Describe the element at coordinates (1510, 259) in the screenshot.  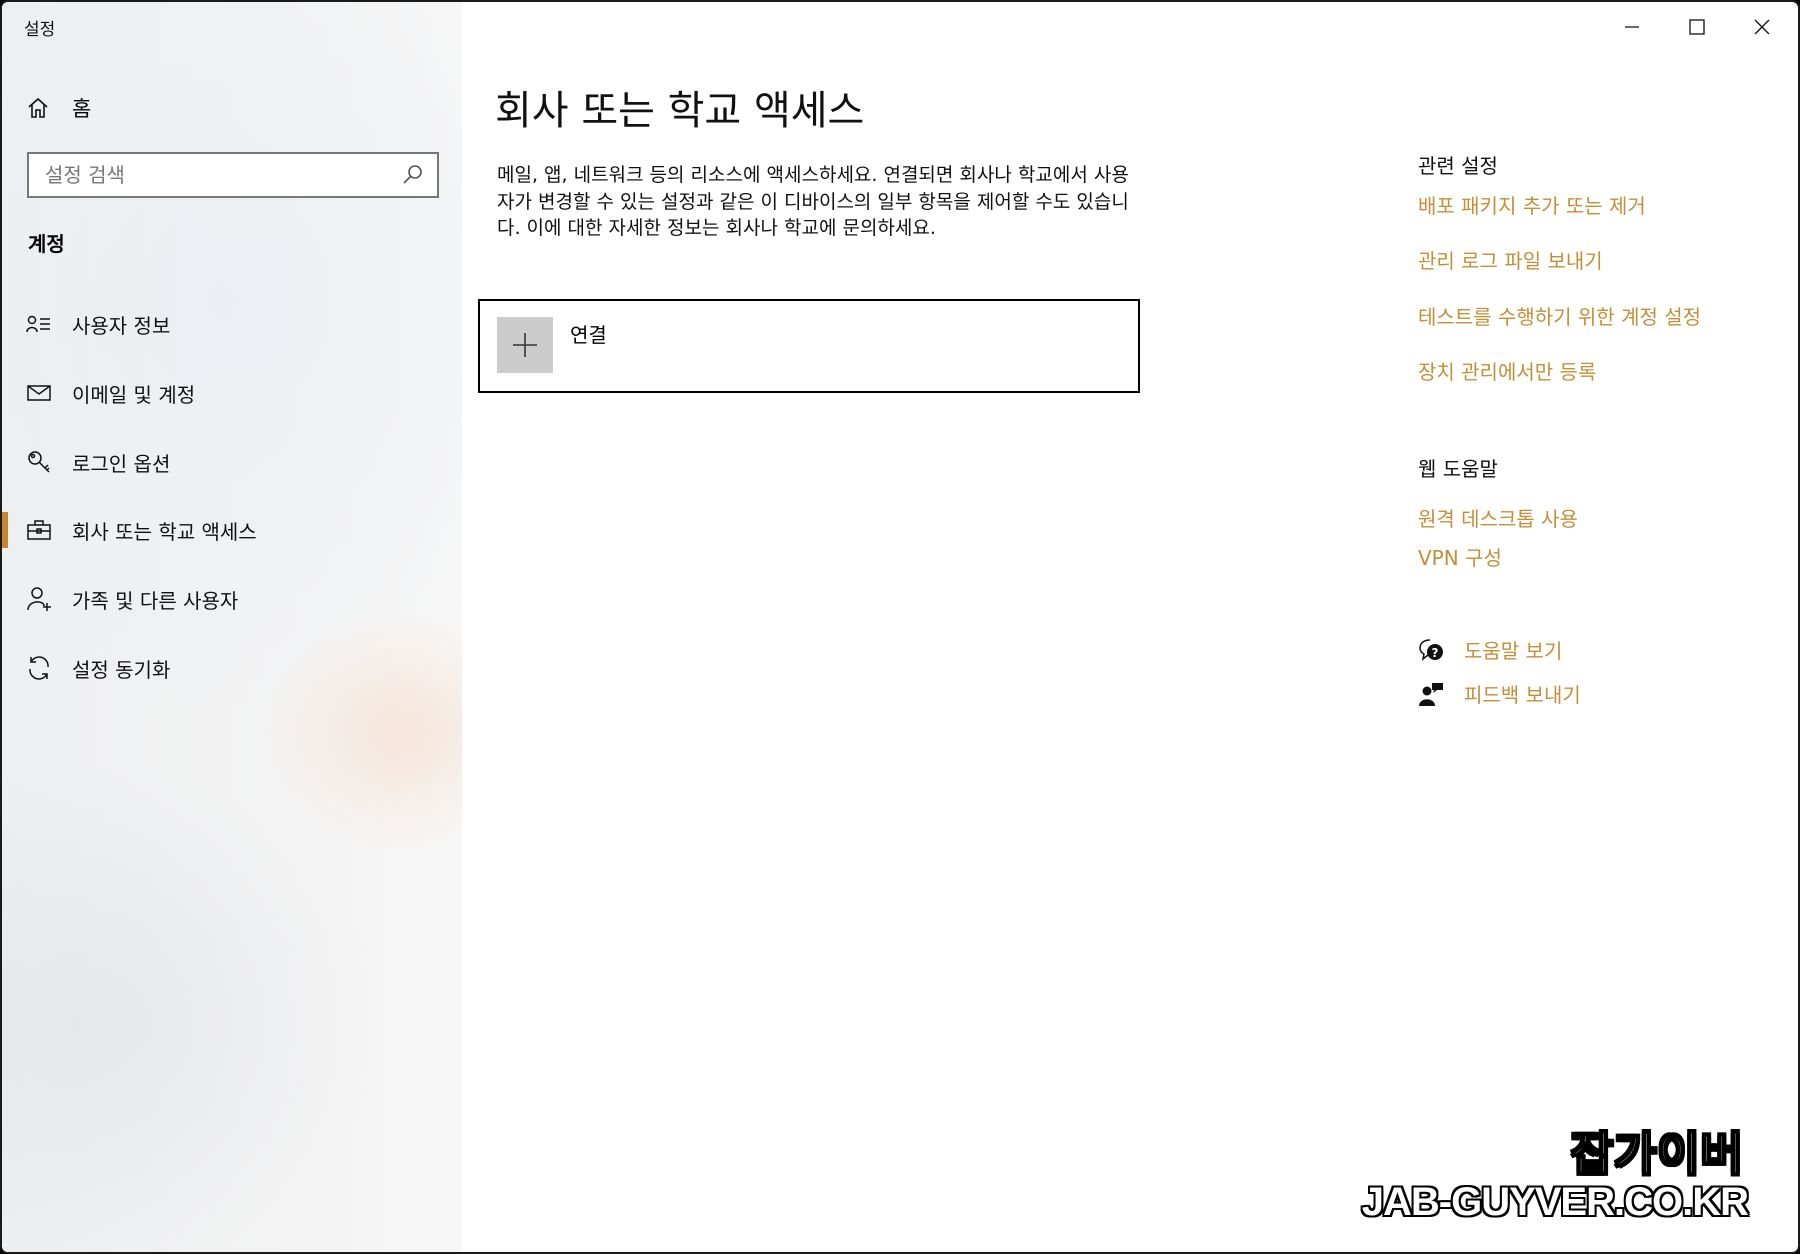
I see `link-export-management-logs: 관리 로그 파일 보내기` at that location.